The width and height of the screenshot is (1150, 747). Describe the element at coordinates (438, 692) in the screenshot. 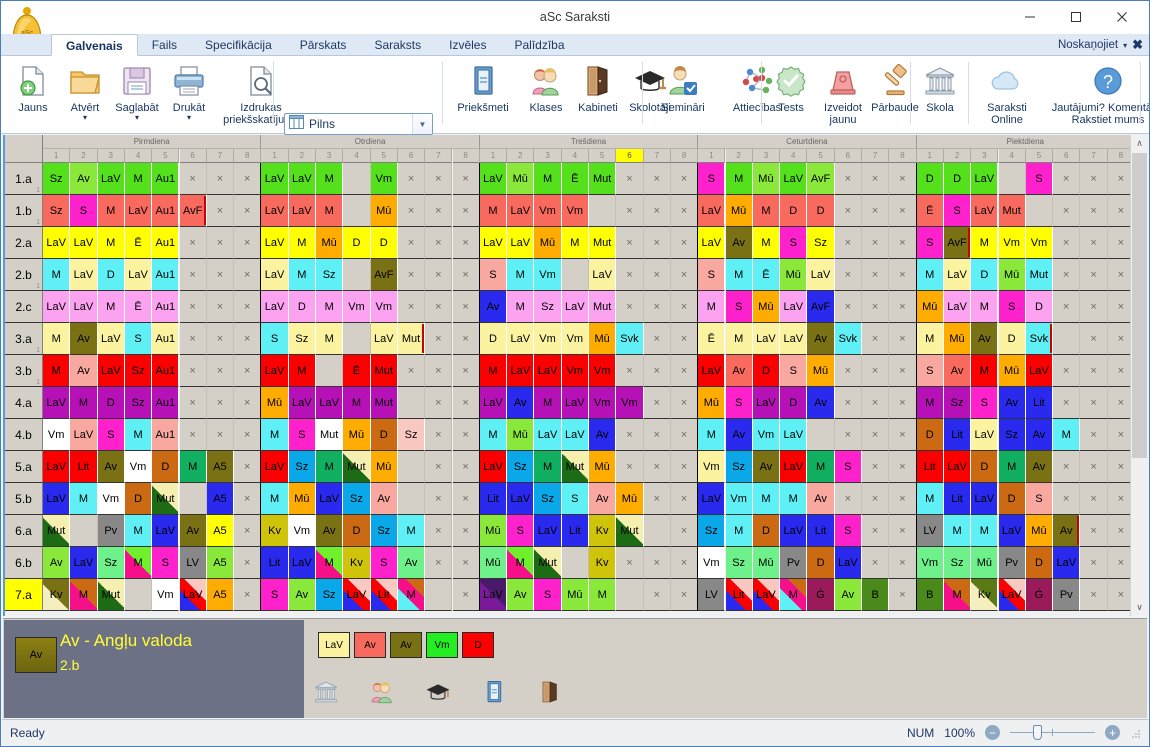

I see `graduation-cap-icon` at that location.